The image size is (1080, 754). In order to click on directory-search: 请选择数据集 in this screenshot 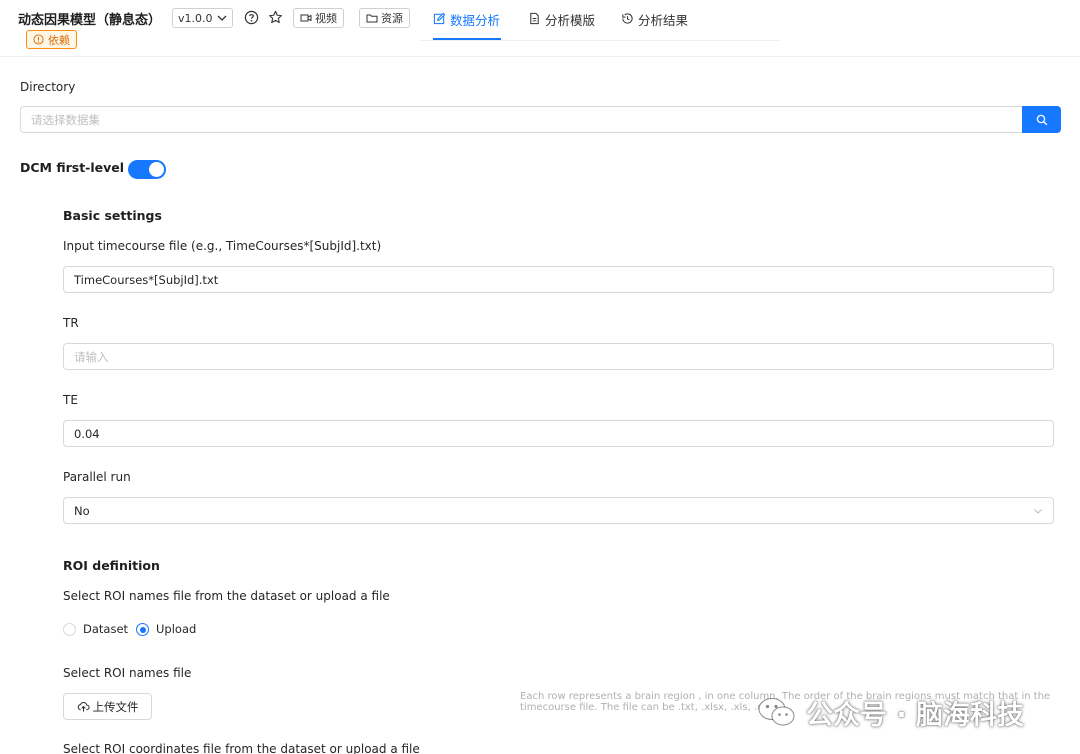, I will do `click(540, 119)`.